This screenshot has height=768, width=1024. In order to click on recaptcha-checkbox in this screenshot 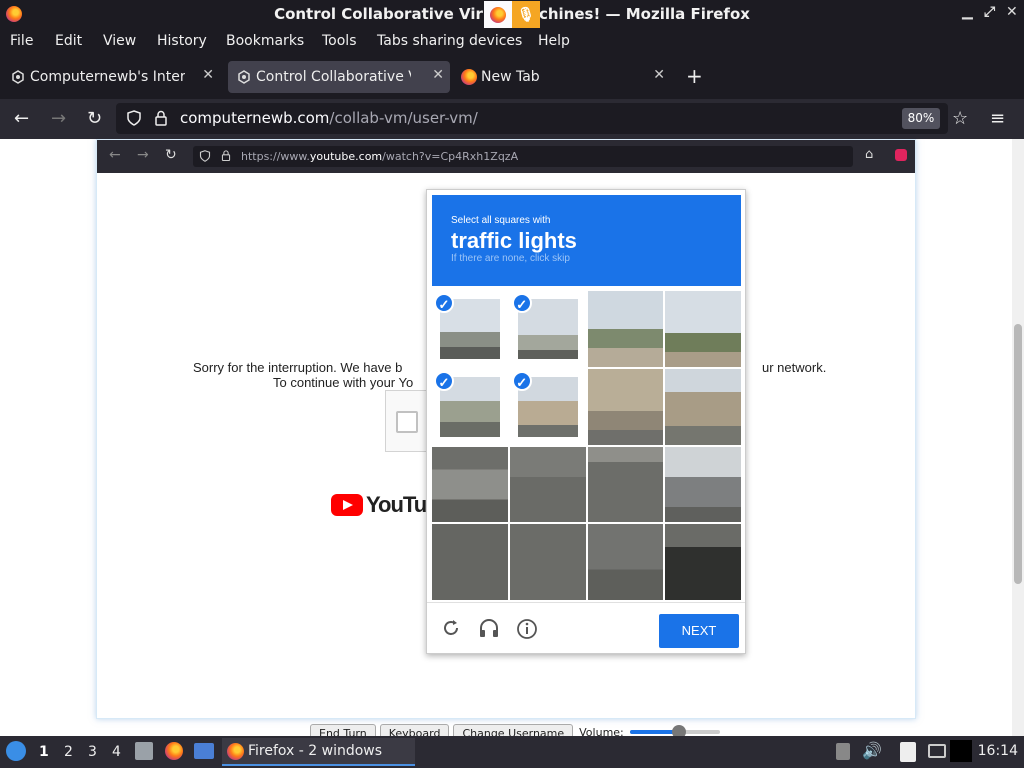, I will do `click(407, 422)`.